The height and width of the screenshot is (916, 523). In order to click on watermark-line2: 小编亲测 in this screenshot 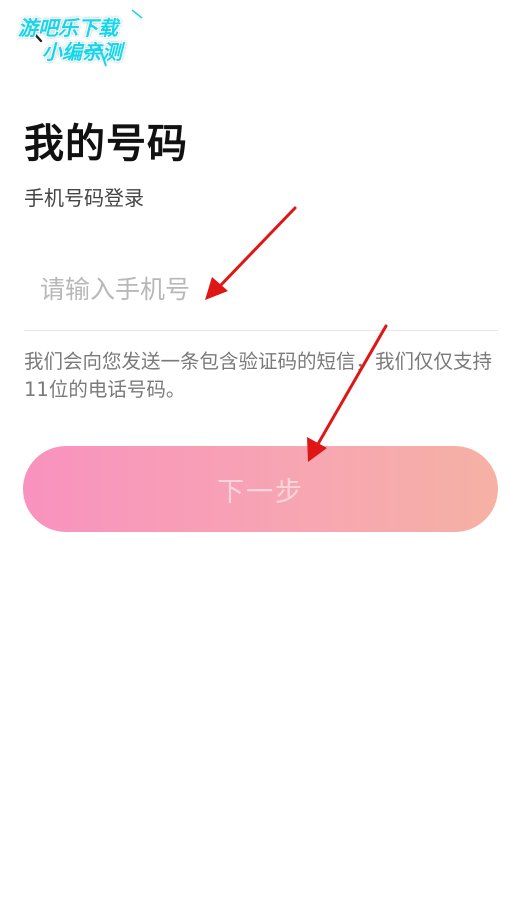, I will do `click(82, 52)`.